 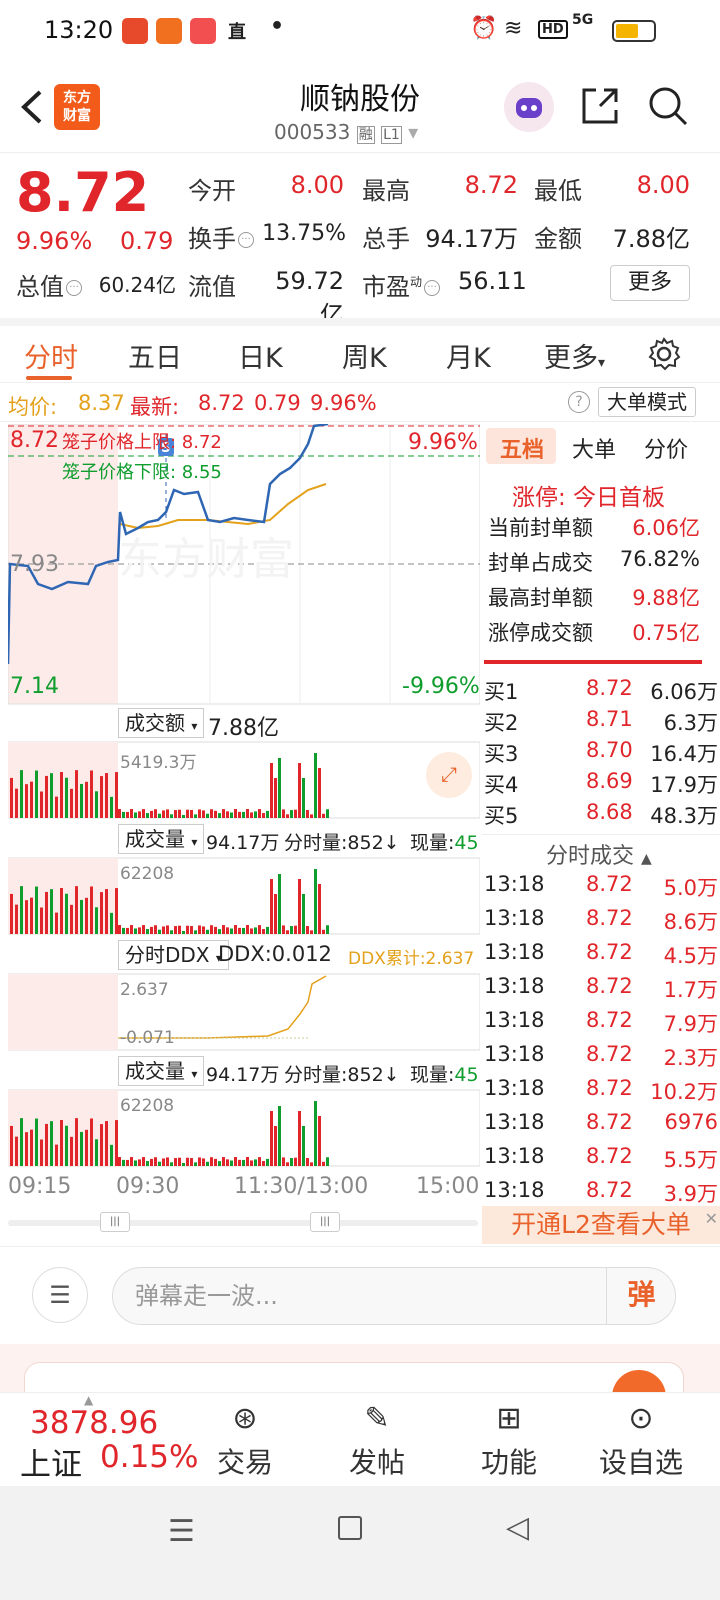 What do you see at coordinates (574, 355) in the screenshot?
I see `tab-more: 更多▾` at bounding box center [574, 355].